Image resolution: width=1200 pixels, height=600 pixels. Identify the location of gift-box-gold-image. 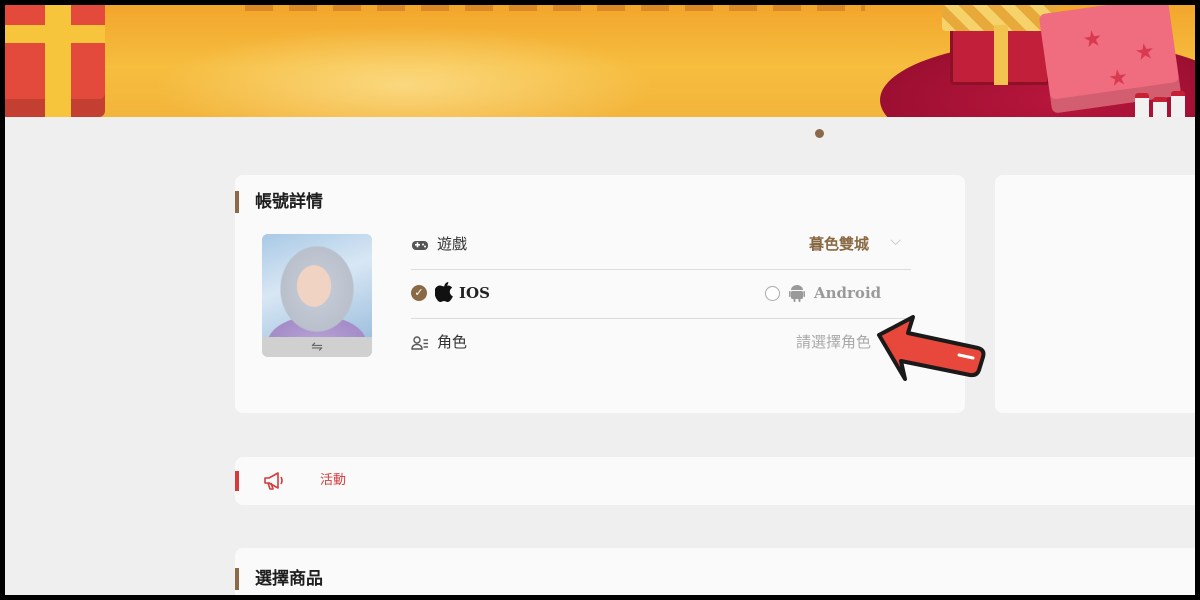
(1000, 45).